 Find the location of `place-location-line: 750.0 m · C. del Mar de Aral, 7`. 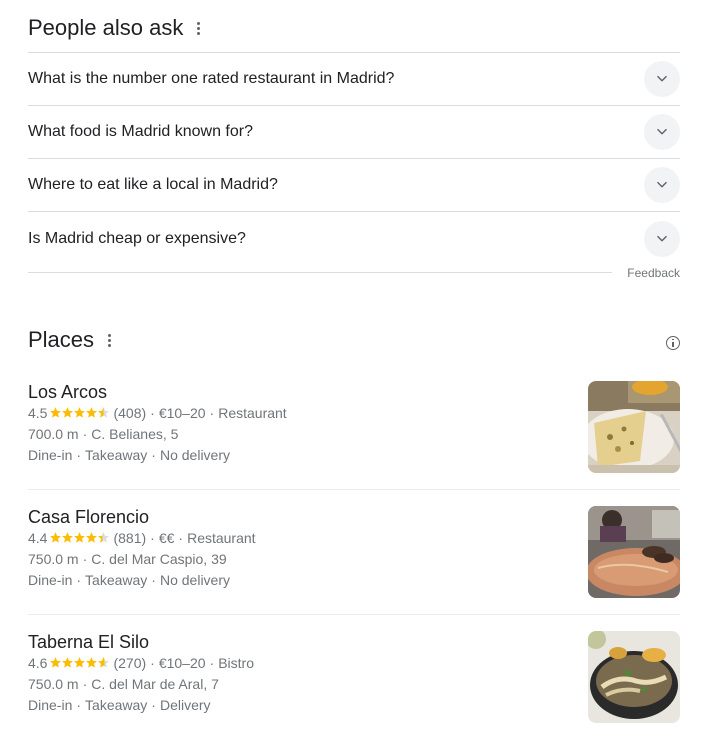

place-location-line: 750.0 m · C. del Mar de Aral, 7 is located at coordinates (123, 684).